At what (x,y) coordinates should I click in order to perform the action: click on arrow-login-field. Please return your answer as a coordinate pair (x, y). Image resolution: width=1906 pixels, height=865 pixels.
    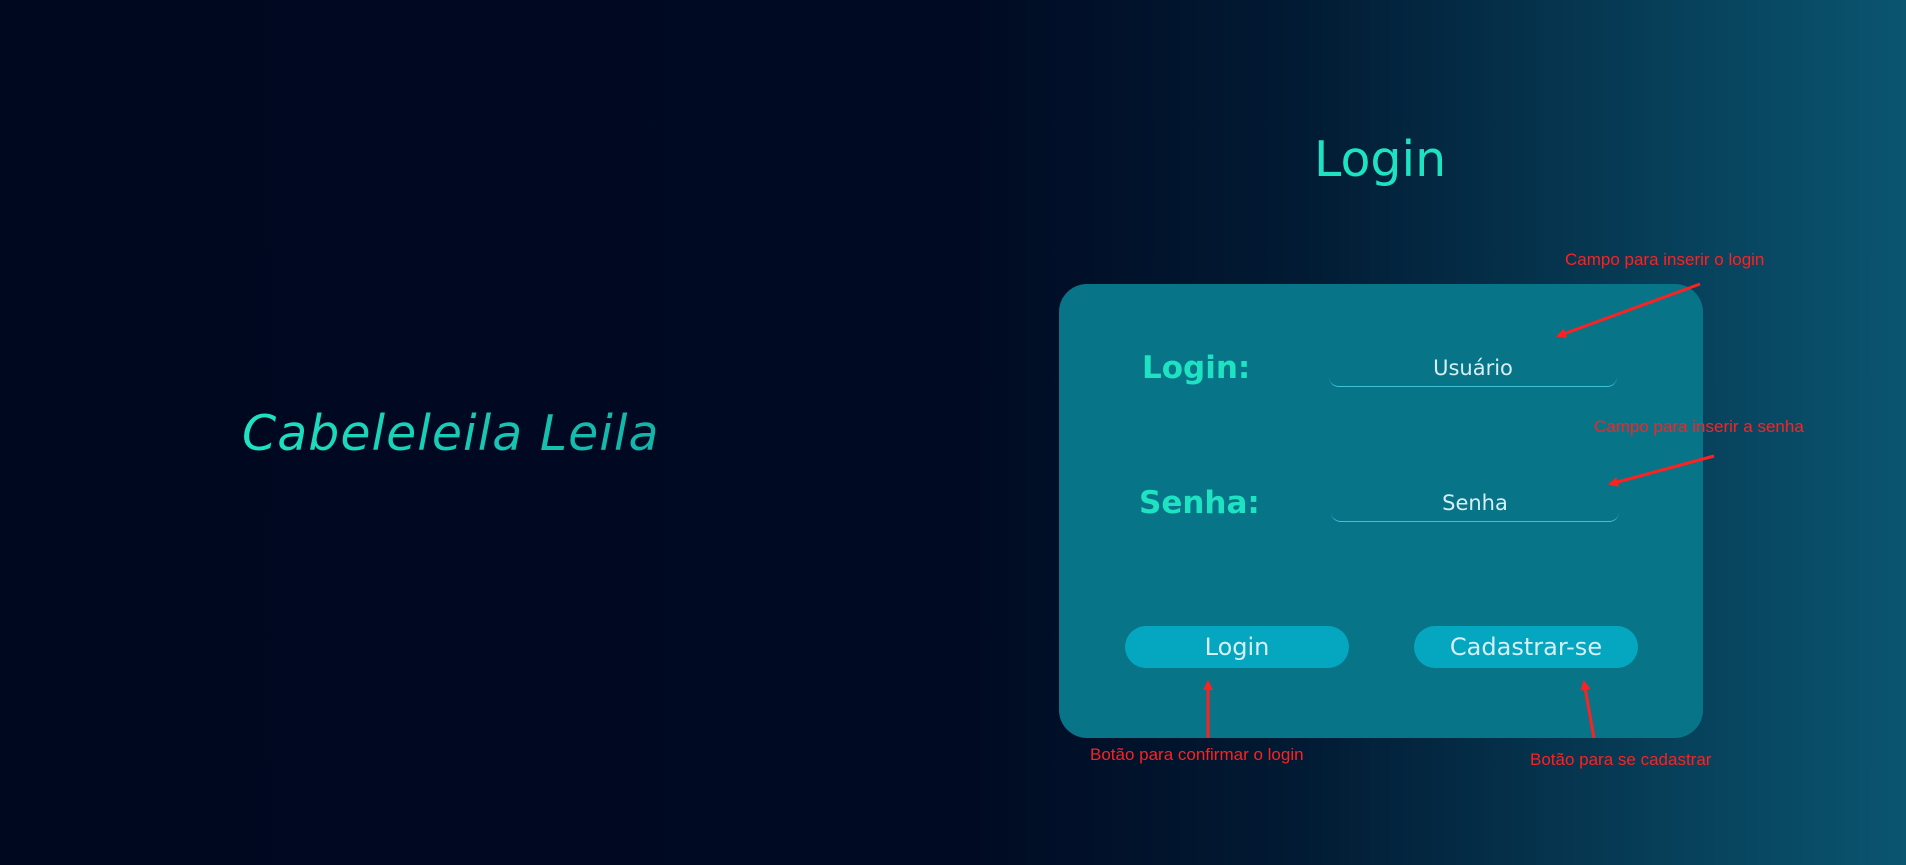
    Looking at the image, I should click on (1628, 310).